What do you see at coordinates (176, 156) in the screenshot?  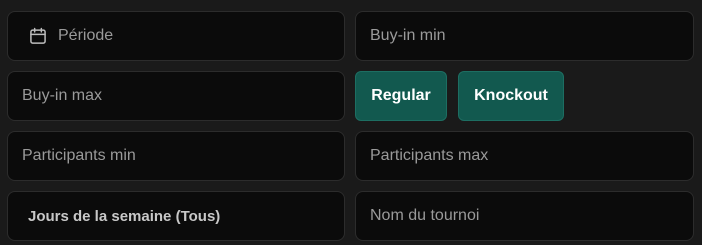 I see `participants-min-field: Participants min` at bounding box center [176, 156].